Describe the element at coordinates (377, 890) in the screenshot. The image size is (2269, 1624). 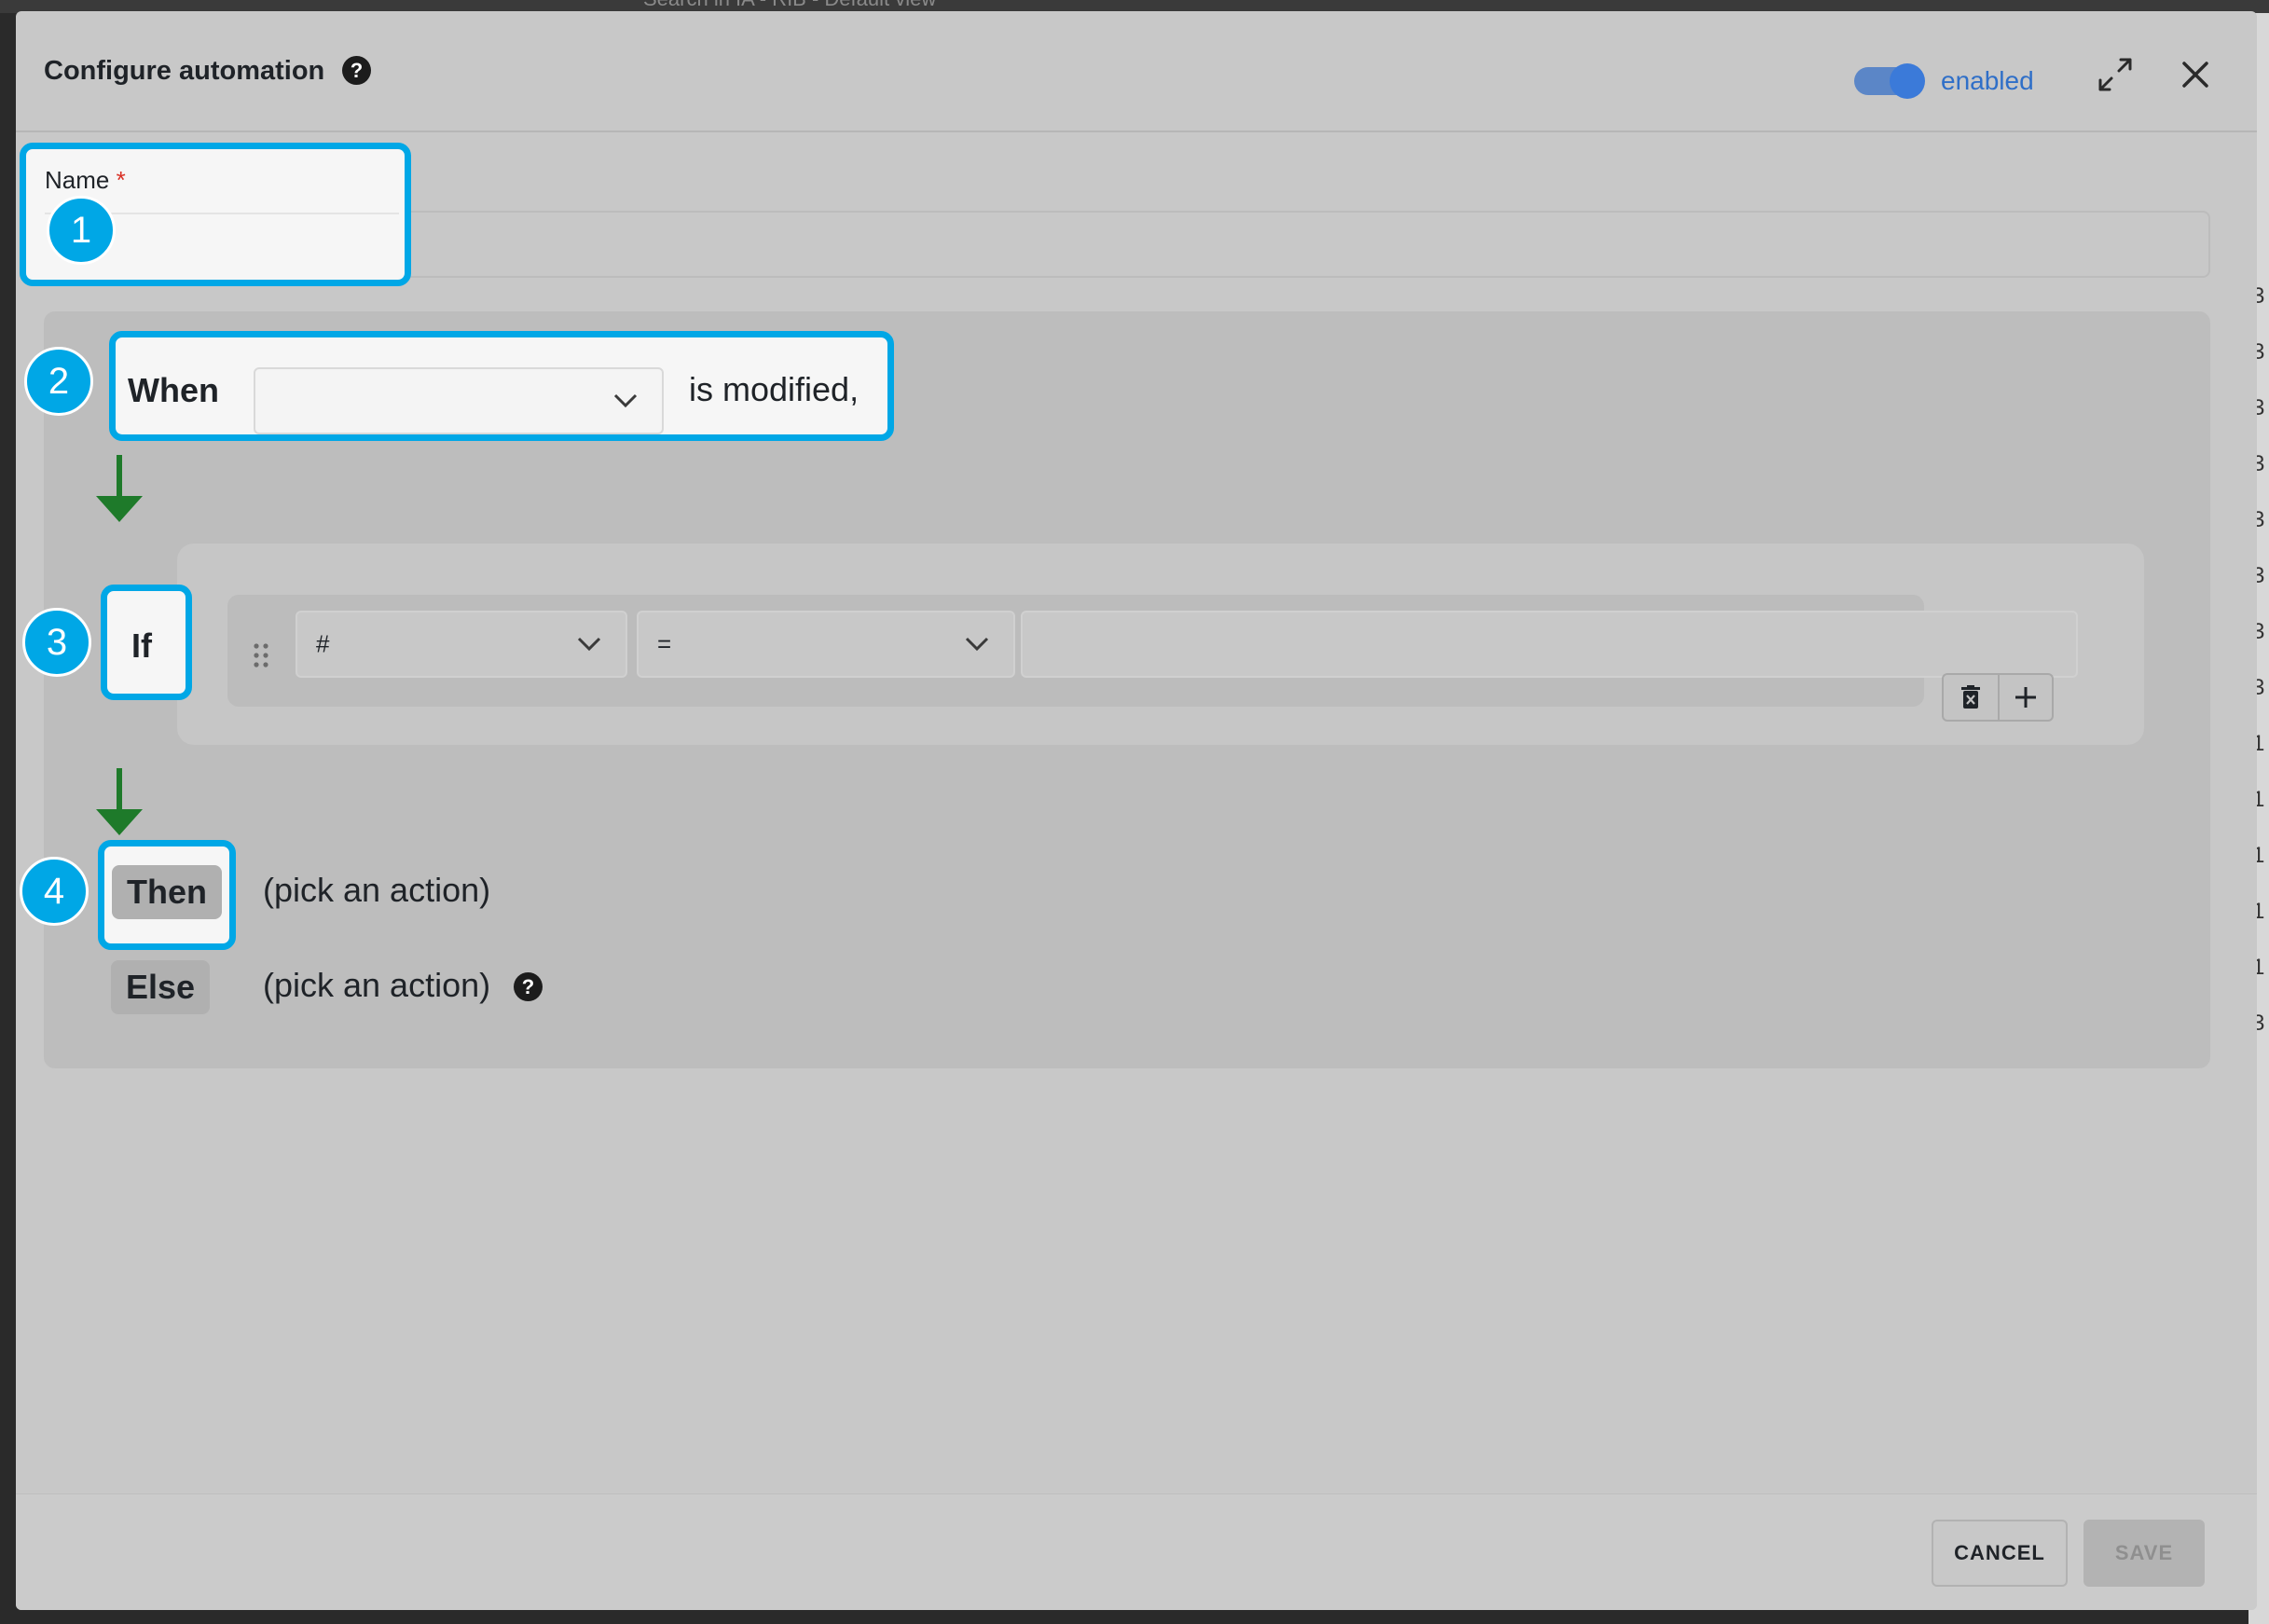
I see `then-action-picker: (pick an action)` at that location.